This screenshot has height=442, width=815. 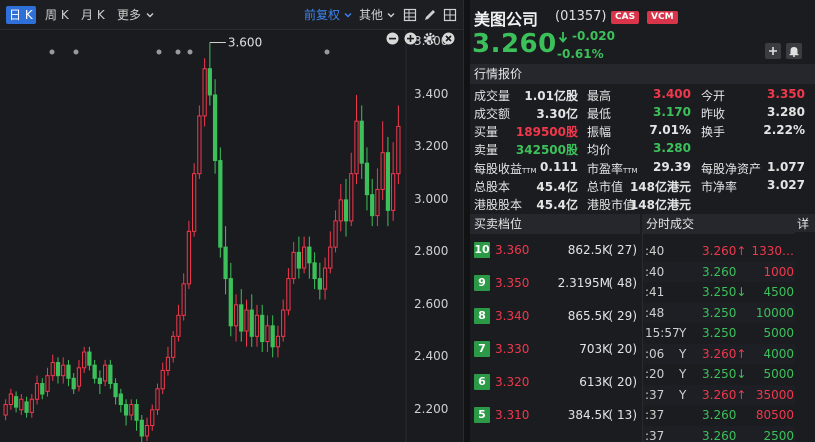 What do you see at coordinates (803, 224) in the screenshot?
I see `ticks-detail-button: 详` at bounding box center [803, 224].